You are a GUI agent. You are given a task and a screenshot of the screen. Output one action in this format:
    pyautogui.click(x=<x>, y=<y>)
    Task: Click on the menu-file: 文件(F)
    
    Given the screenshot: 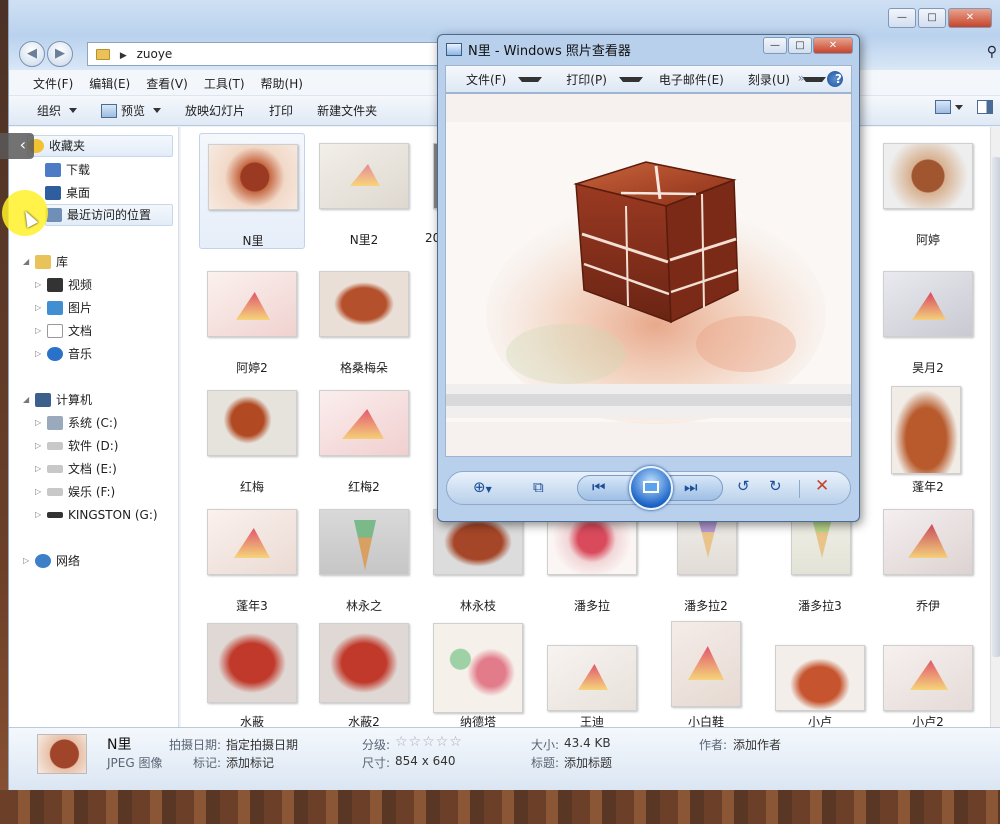 What is the action you would take?
    pyautogui.click(x=53, y=82)
    